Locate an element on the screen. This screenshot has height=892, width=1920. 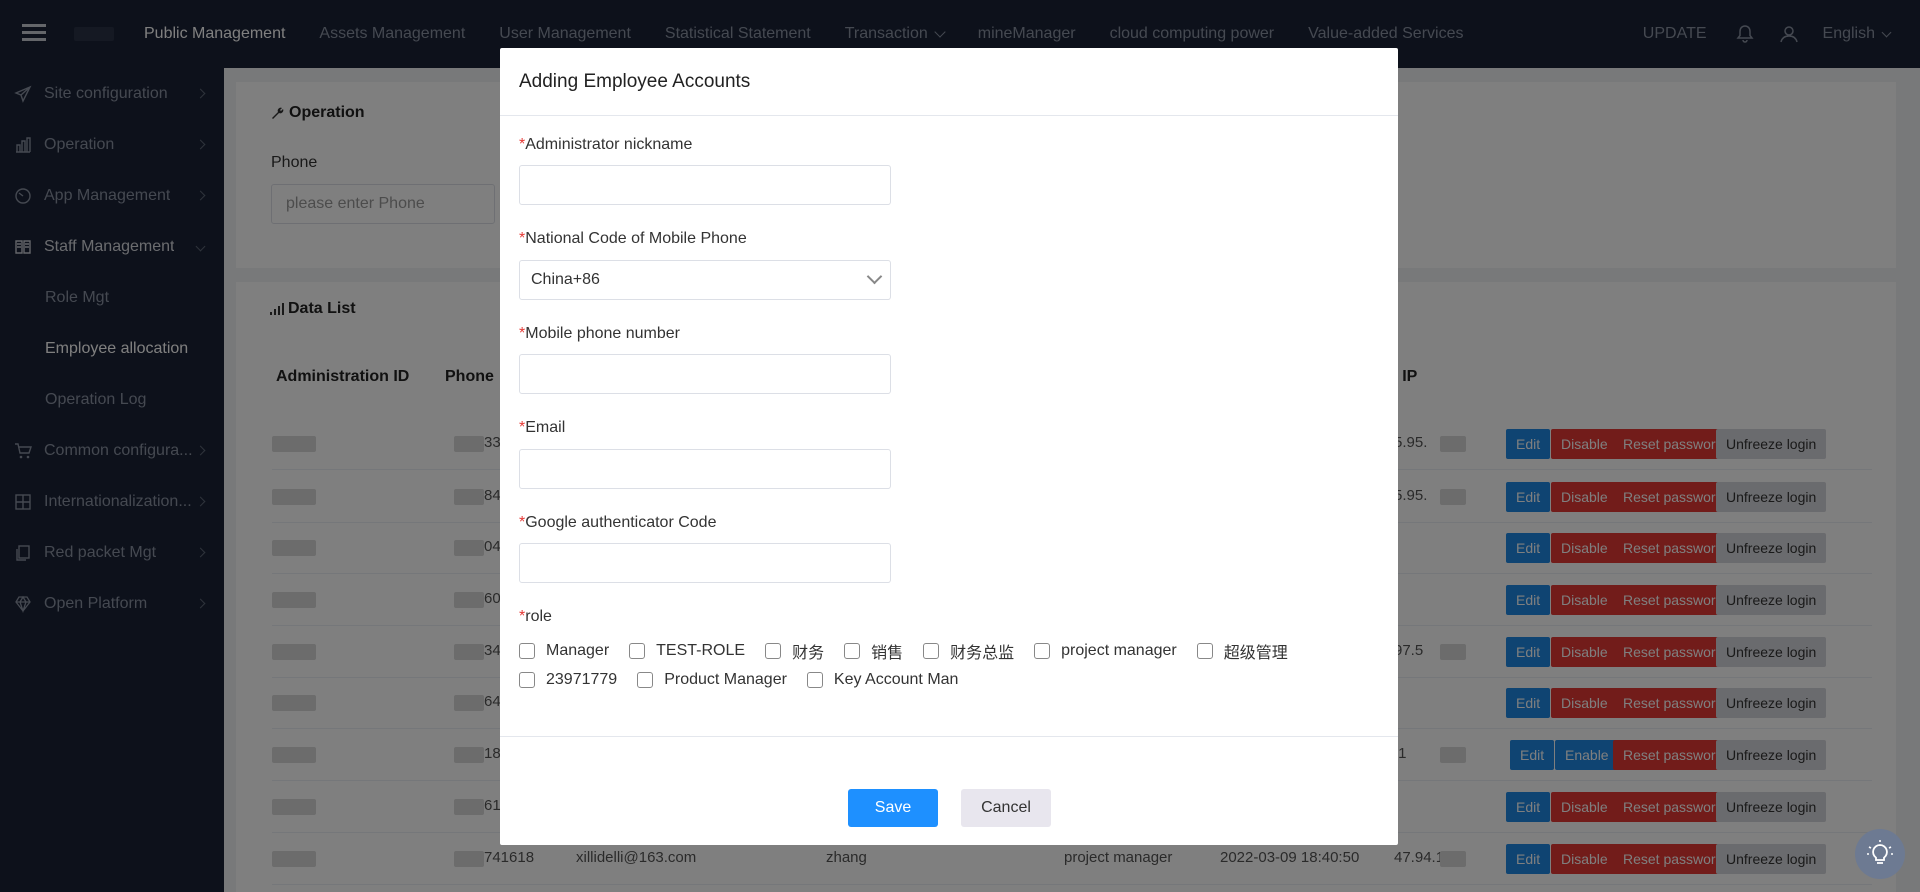
role-option-label: Key Account Man is located at coordinates (896, 679).